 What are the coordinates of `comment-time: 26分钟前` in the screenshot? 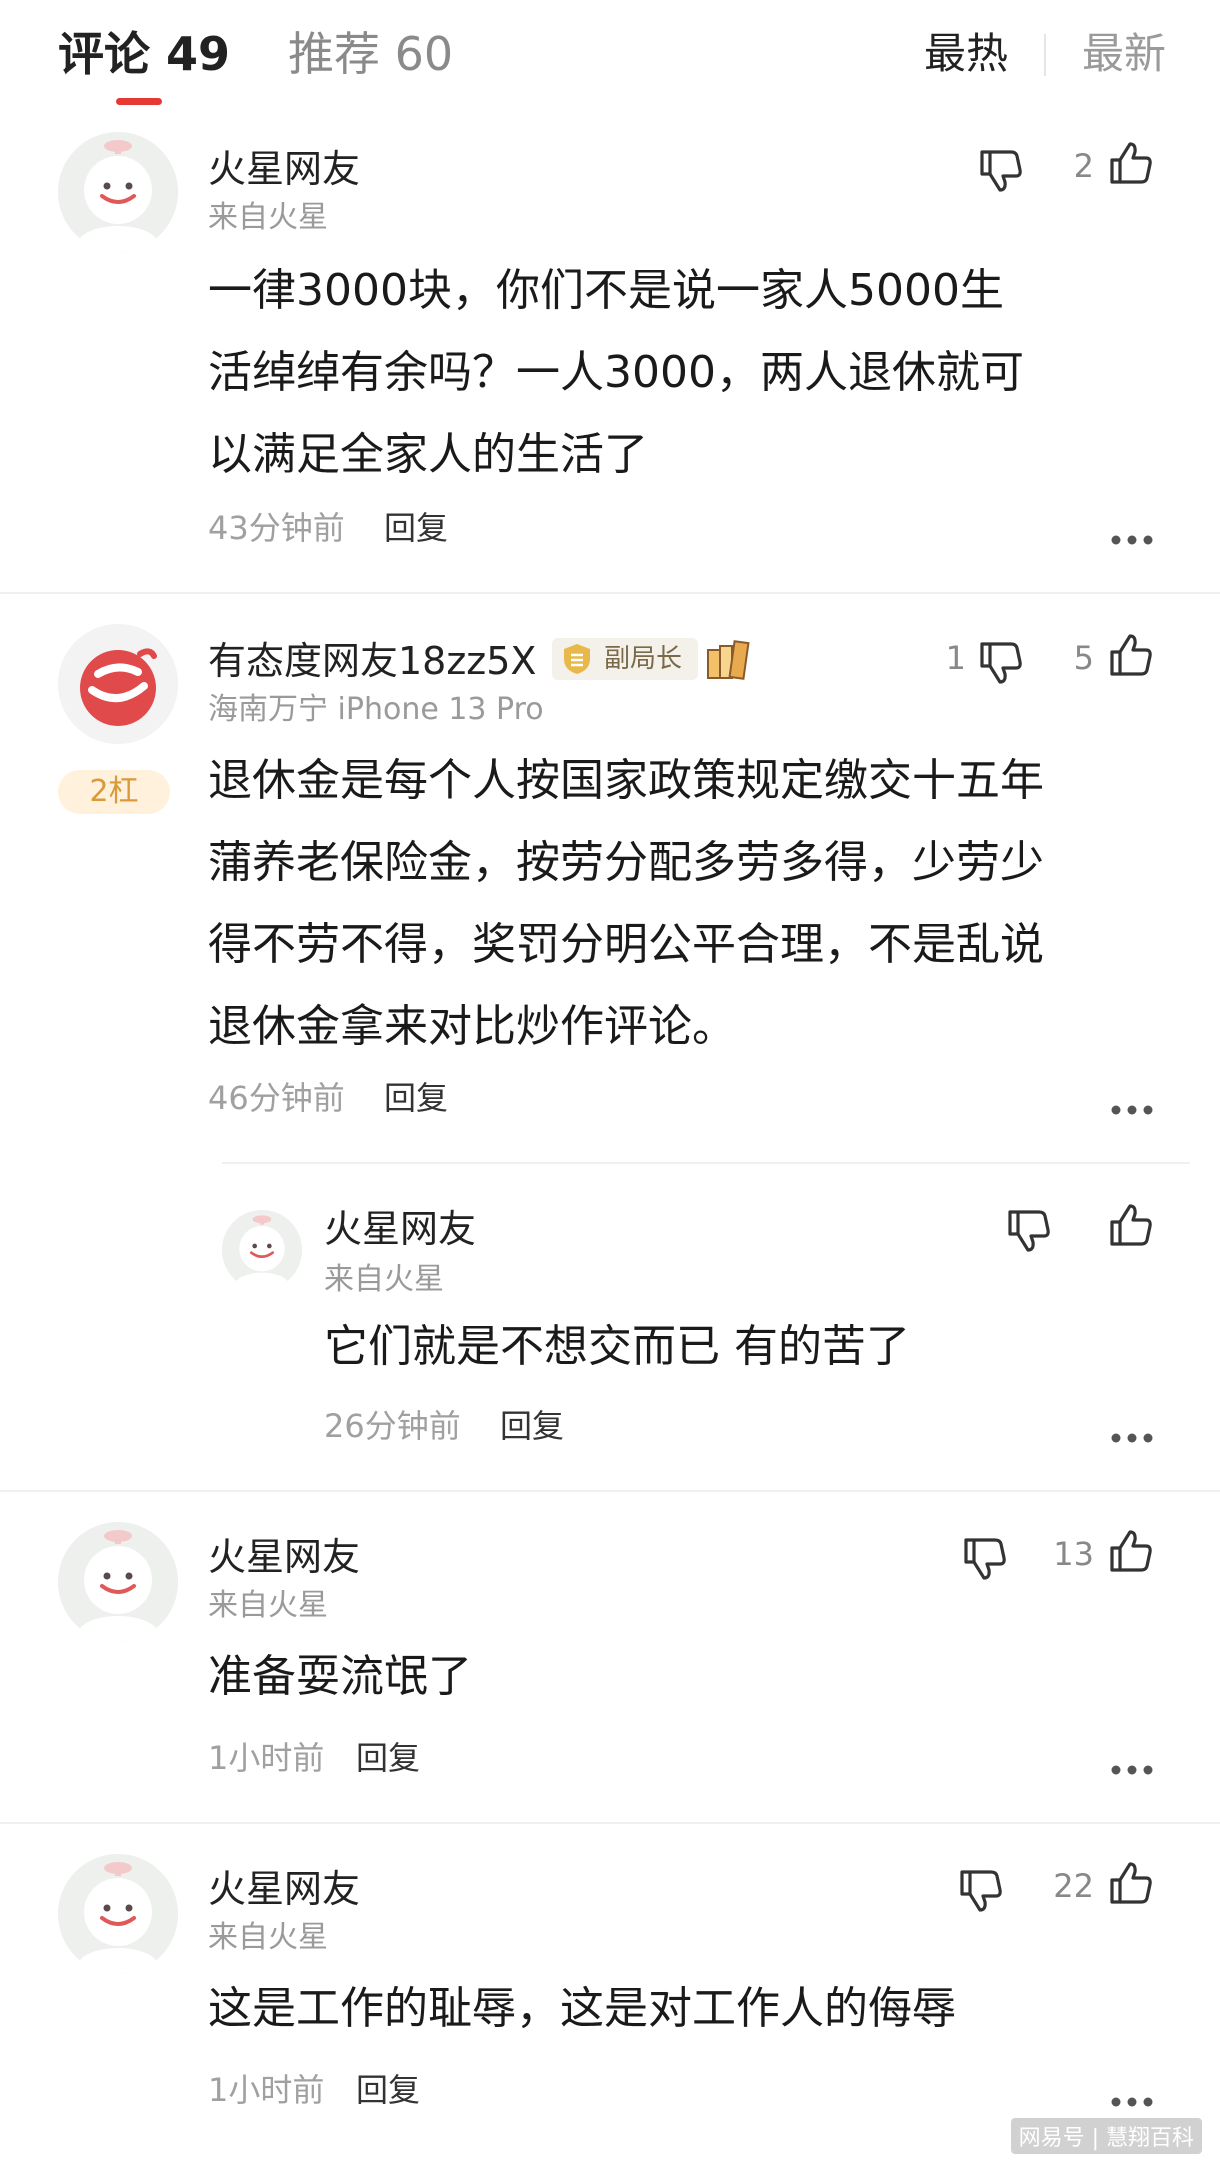 It's located at (392, 1426).